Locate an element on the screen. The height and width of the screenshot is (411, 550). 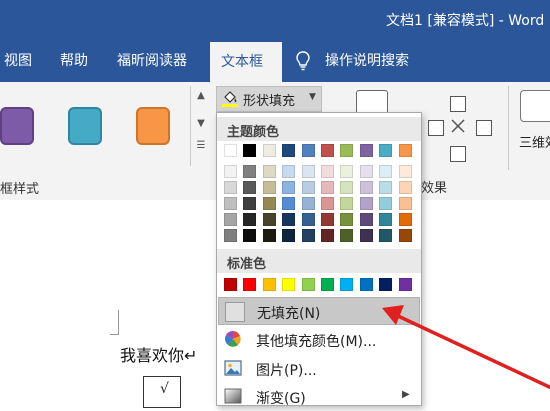
gallery-scroll-down: ▼ is located at coordinates (201, 128).